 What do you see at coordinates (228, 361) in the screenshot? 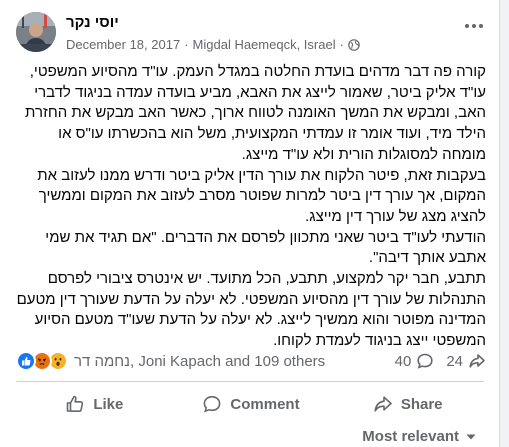
I see `reactor-others: , Joni Kapach and 109 others` at bounding box center [228, 361].